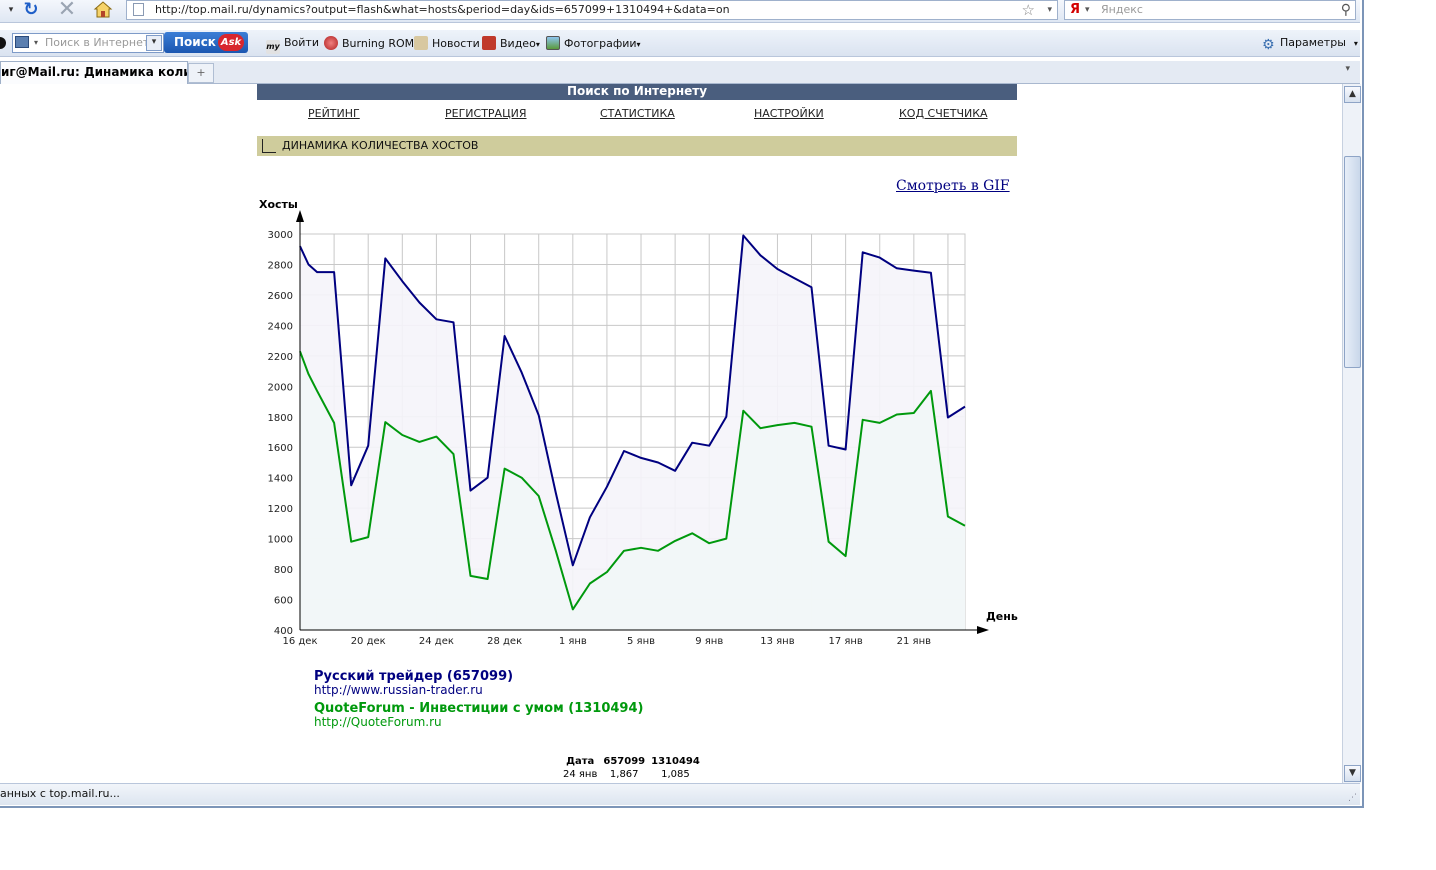 The height and width of the screenshot is (870, 1436). I want to click on page-icon, so click(138, 9).